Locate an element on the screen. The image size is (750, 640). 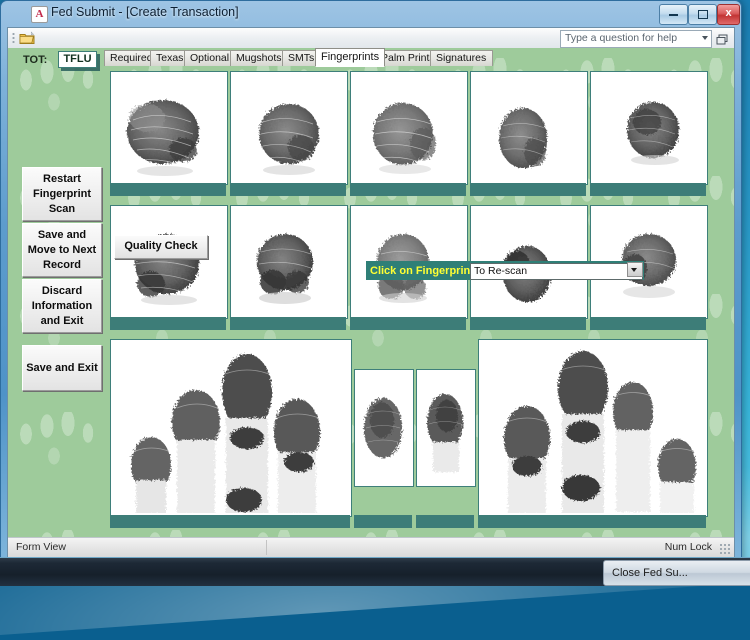
access-a-icon: A is located at coordinates (39, 14).